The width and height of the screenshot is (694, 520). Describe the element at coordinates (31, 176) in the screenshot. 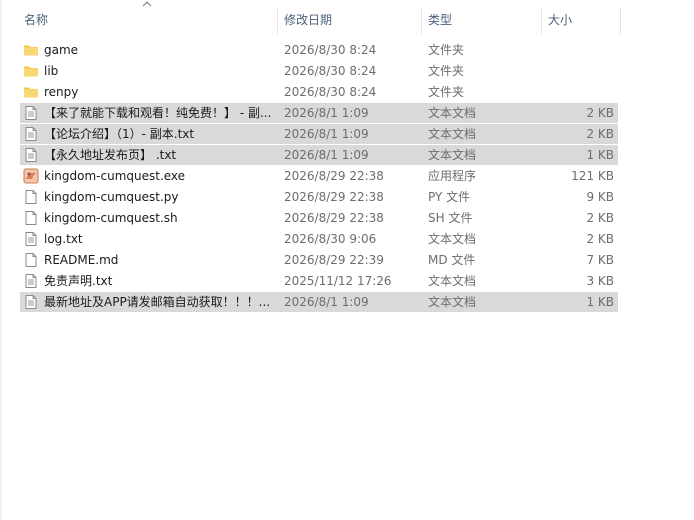

I see `app-icon` at that location.